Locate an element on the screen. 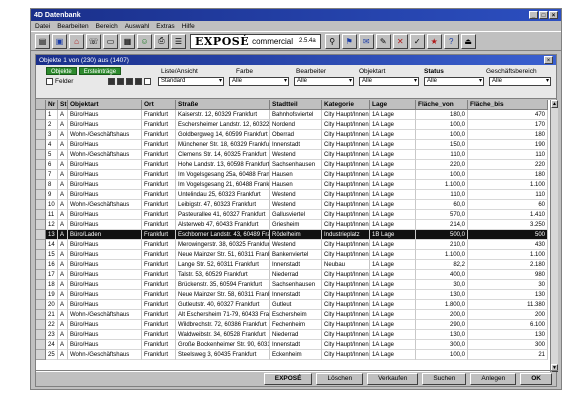 Image resolution: width=570 pixels, height=396 pixels. database-icon: ▤ is located at coordinates (42, 41).